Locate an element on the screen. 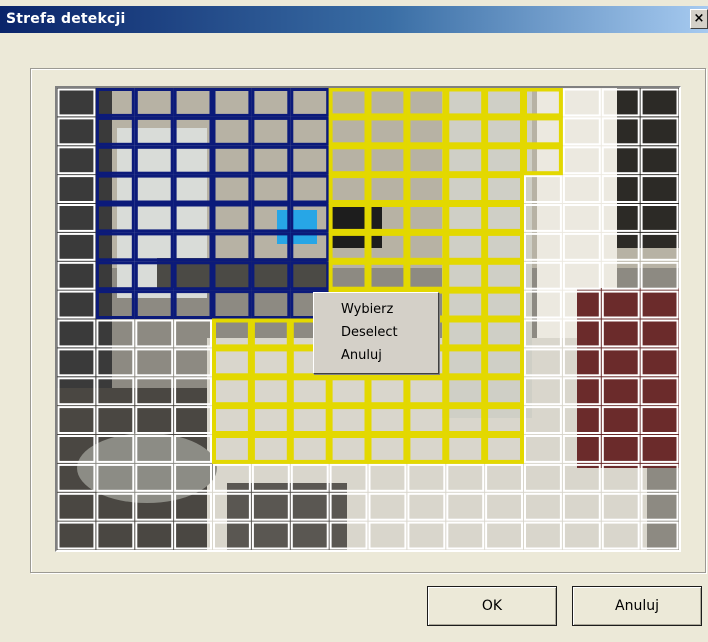 This screenshot has width=708, height=642. close-button: × is located at coordinates (699, 19).